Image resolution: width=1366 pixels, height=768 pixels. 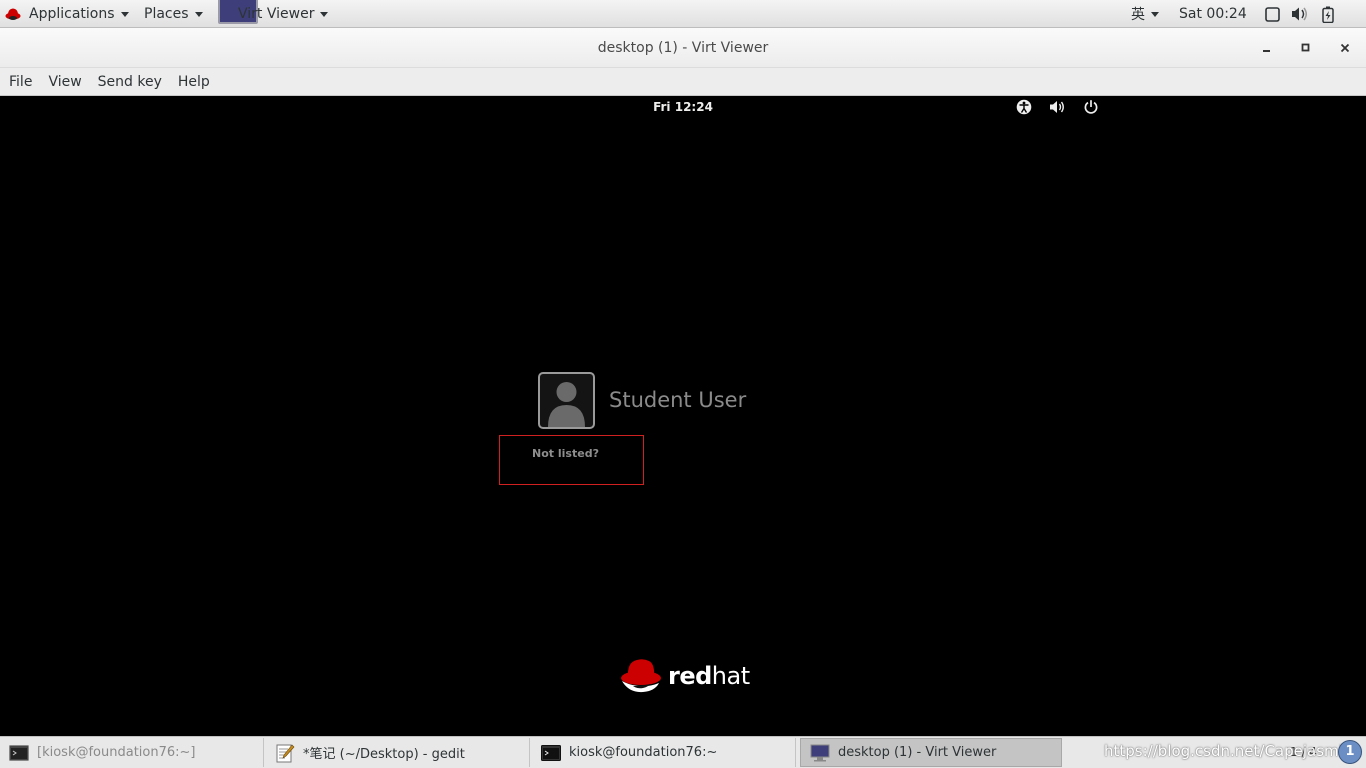 I want to click on close-button, so click(x=1345, y=48).